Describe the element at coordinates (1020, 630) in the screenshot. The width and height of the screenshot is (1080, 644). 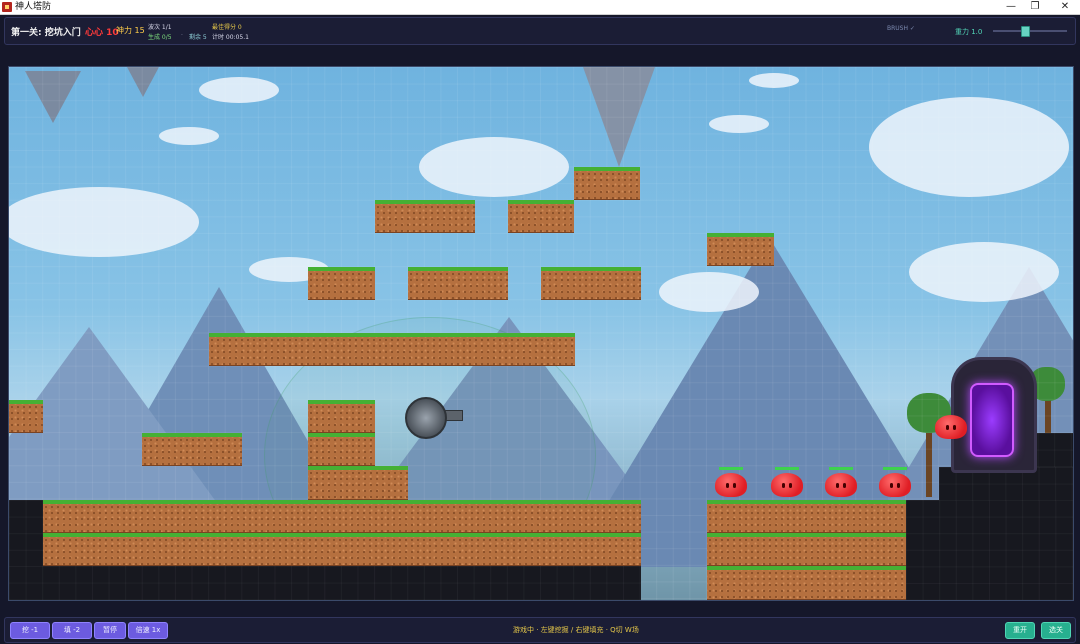
I see `restart-button: 重开` at that location.